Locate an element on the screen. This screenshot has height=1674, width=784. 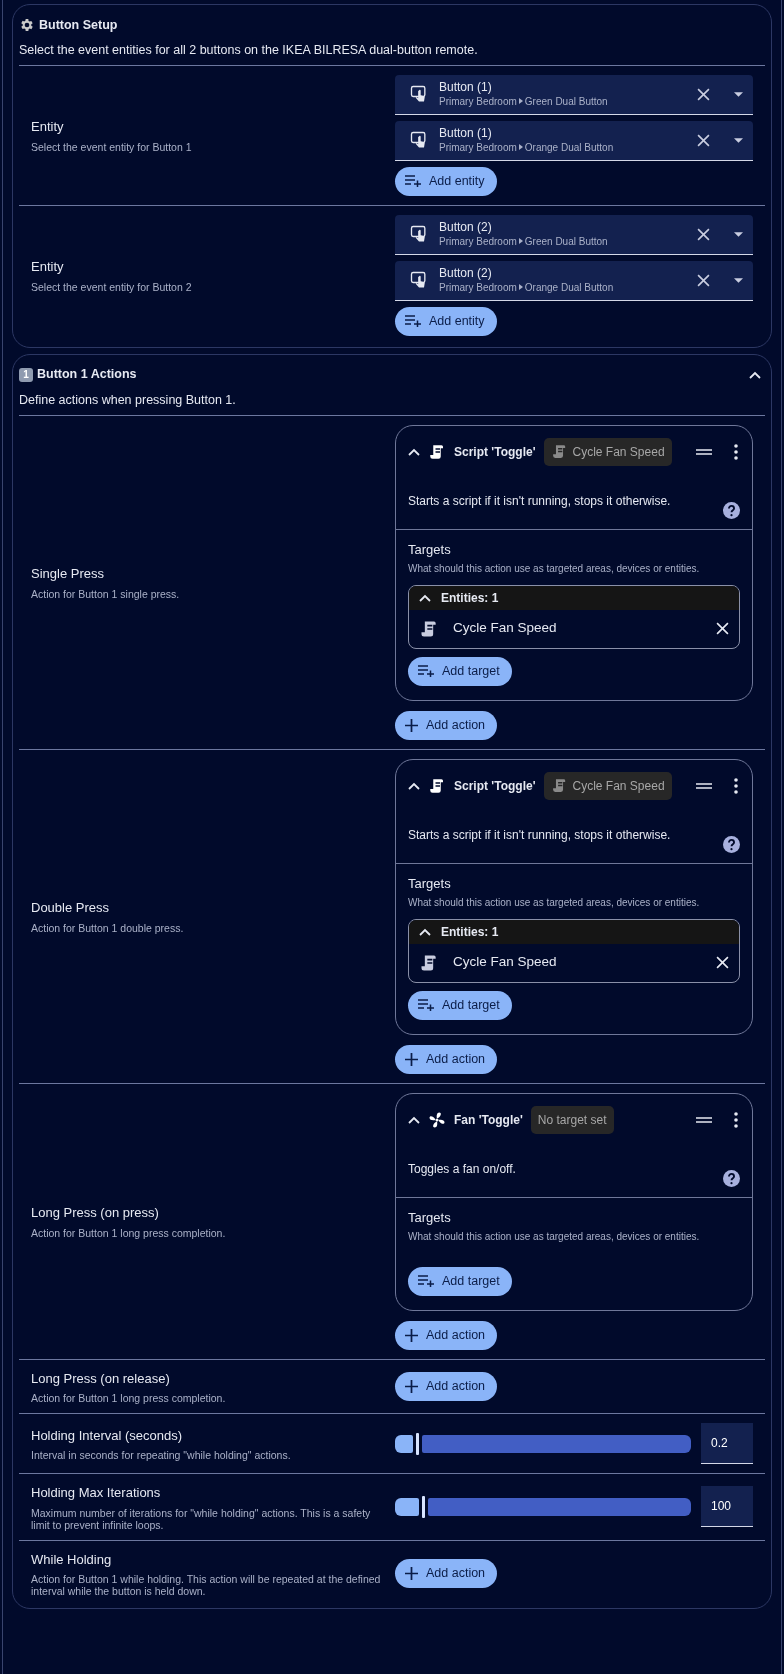
chip-label: Cycle Fan Speed is located at coordinates (618, 452).